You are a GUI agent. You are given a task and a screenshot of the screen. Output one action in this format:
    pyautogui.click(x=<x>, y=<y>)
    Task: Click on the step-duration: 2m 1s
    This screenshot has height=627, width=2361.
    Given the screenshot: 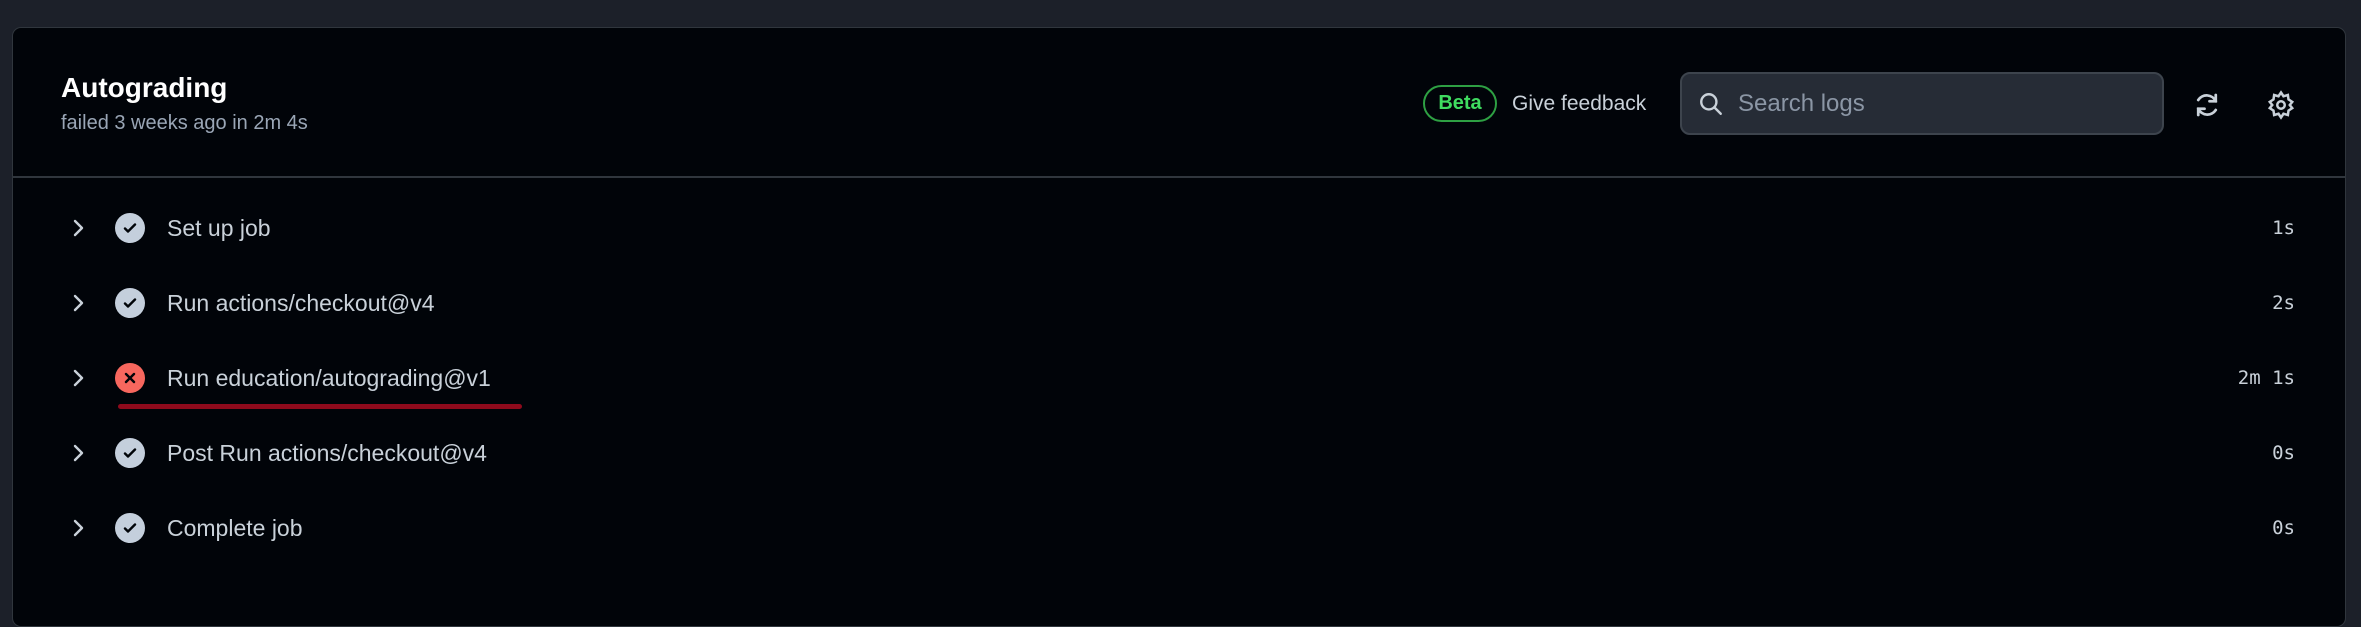 What is the action you would take?
    pyautogui.click(x=2266, y=378)
    